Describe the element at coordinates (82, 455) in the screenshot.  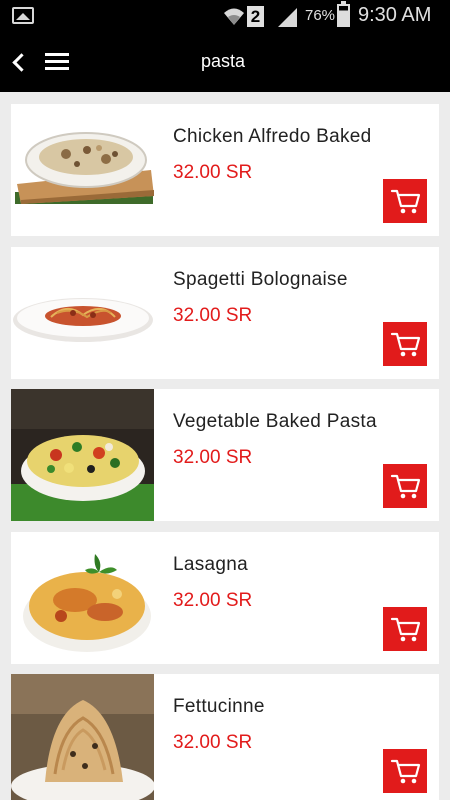
I see `vegetable-baked-pasta-photo` at that location.